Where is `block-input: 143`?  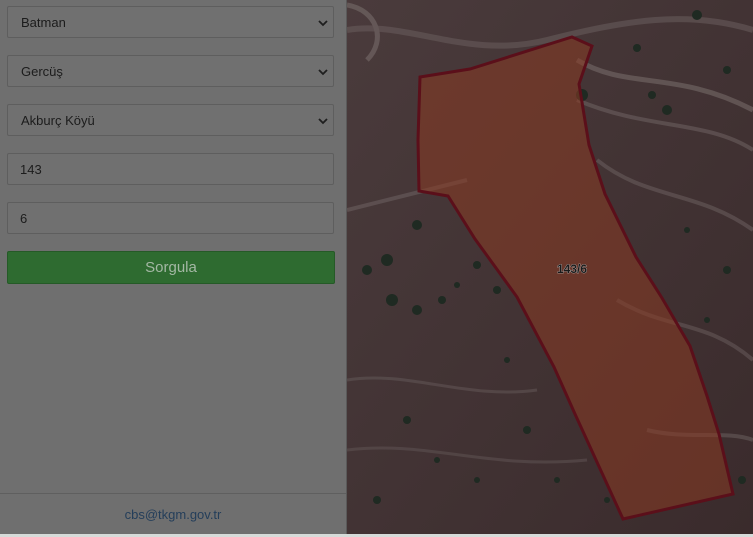 block-input: 143 is located at coordinates (170, 169).